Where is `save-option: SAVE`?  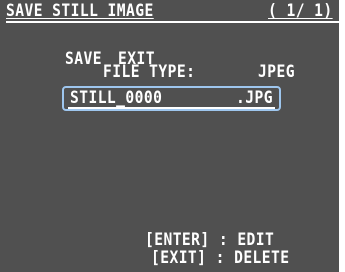 save-option: SAVE is located at coordinates (83, 59).